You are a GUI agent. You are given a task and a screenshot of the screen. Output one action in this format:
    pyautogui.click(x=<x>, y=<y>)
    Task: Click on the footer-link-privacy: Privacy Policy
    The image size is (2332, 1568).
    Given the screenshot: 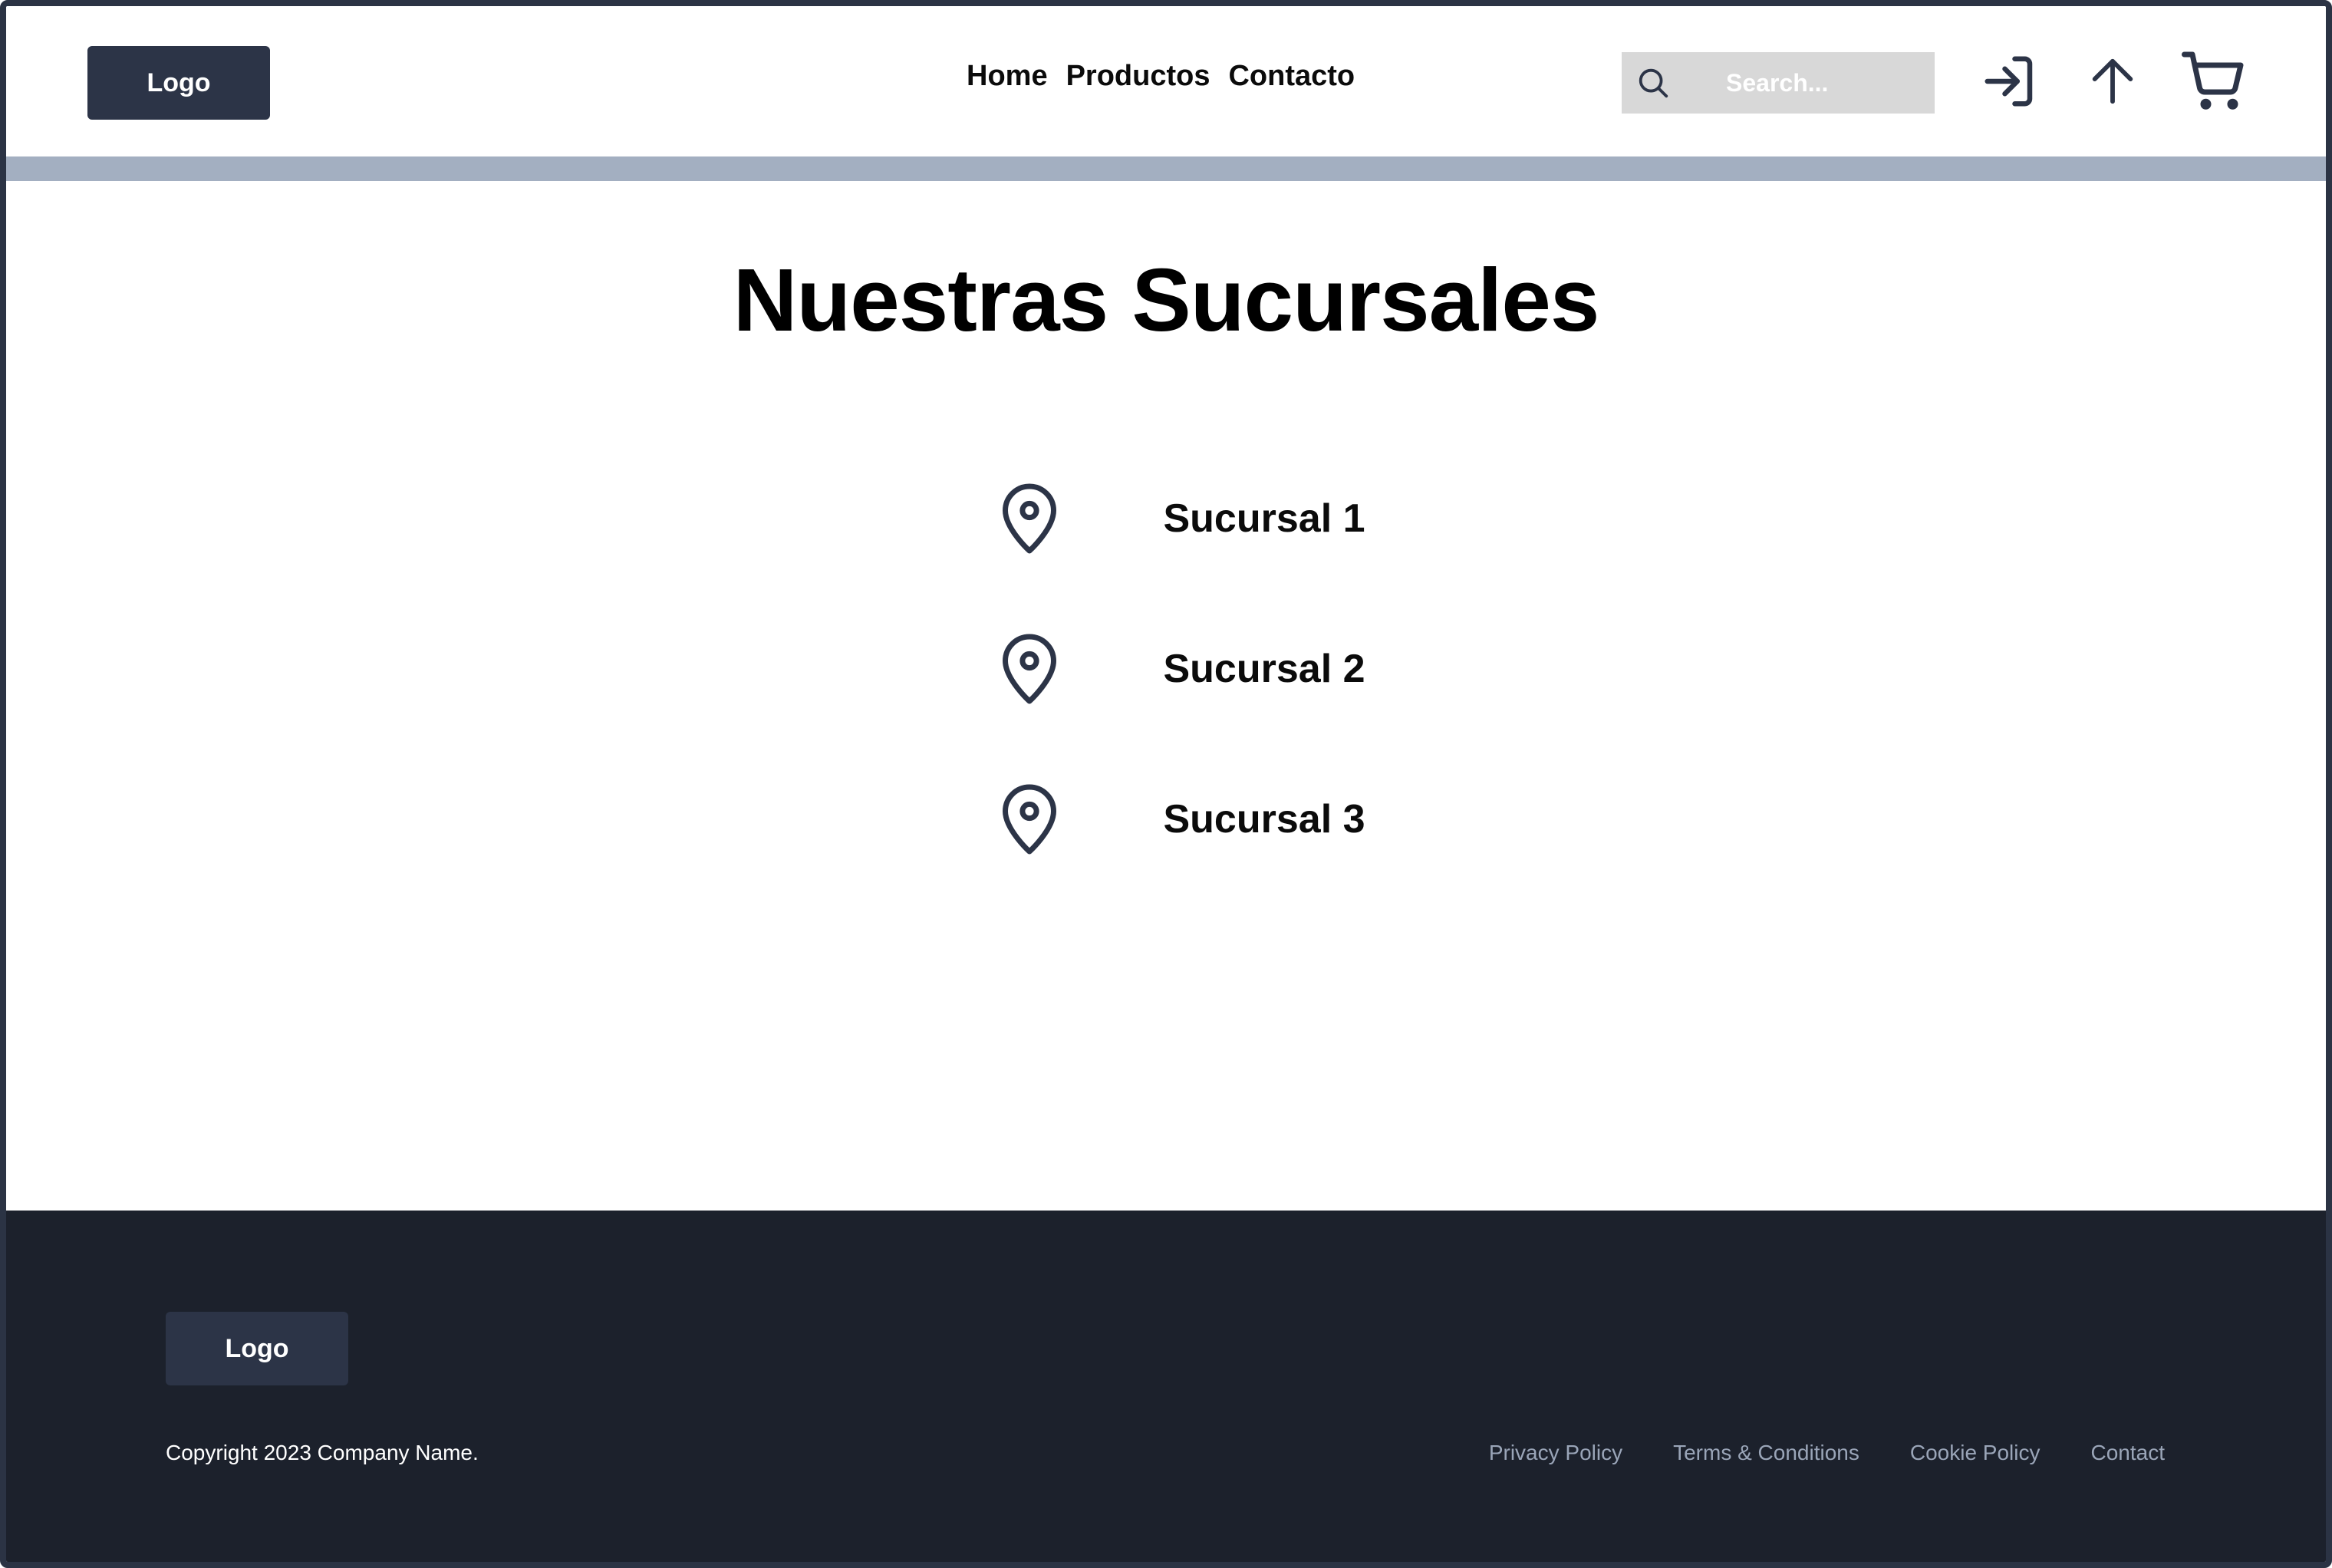 What is the action you would take?
    pyautogui.click(x=1555, y=1453)
    